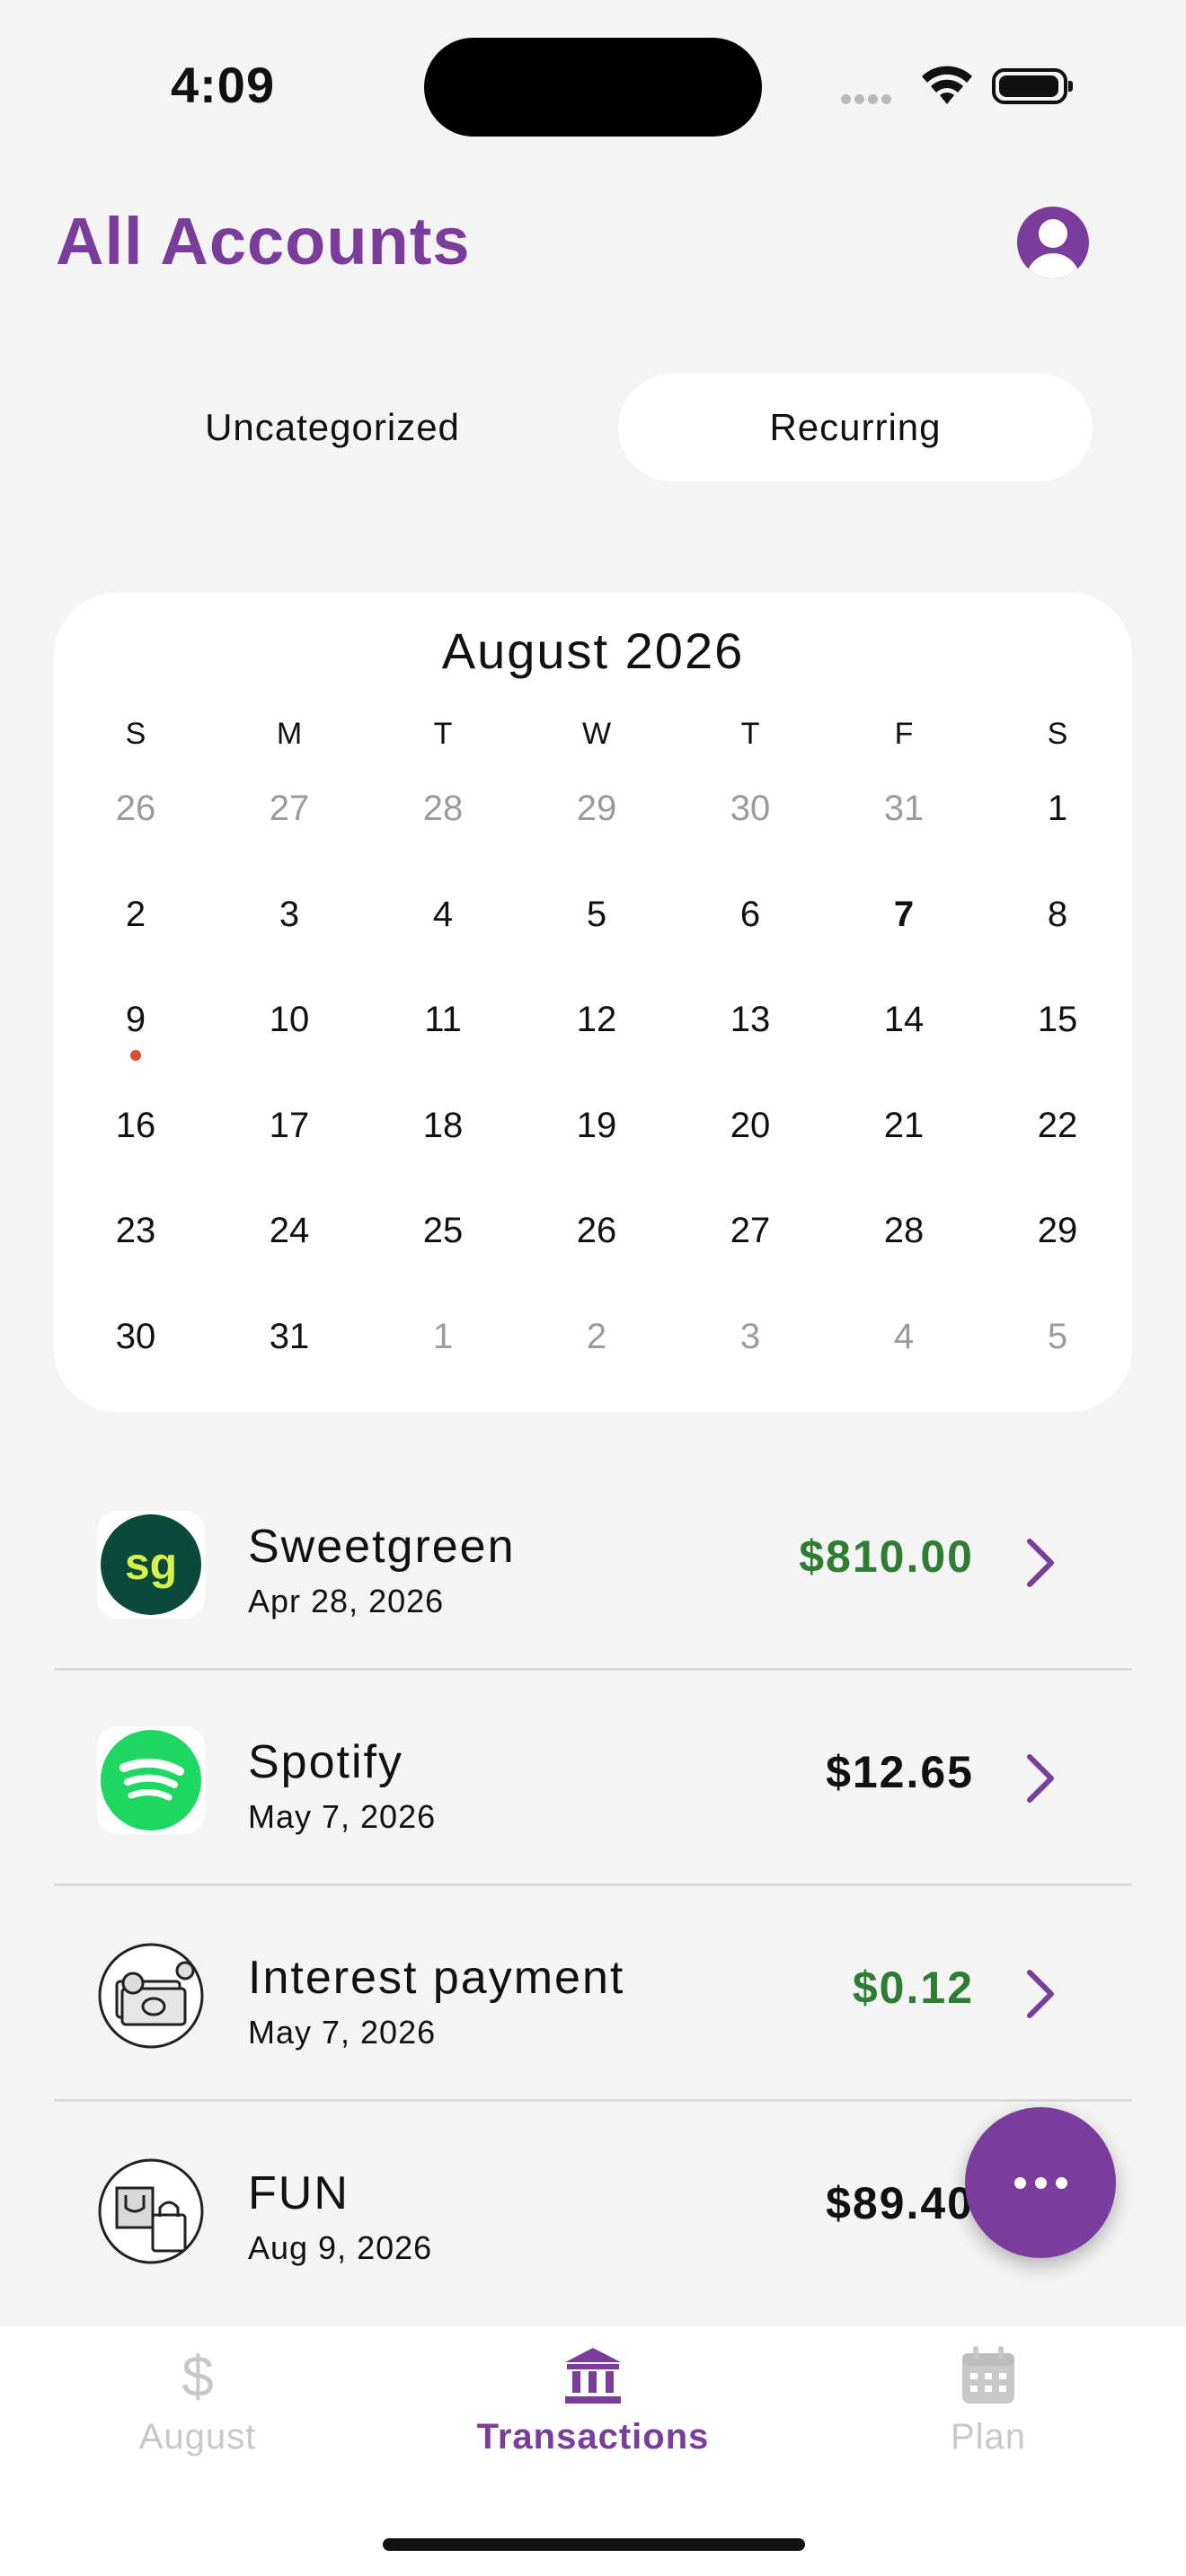 The width and height of the screenshot is (1186, 2576). What do you see at coordinates (263, 241) in the screenshot?
I see `page-title: All Accounts` at bounding box center [263, 241].